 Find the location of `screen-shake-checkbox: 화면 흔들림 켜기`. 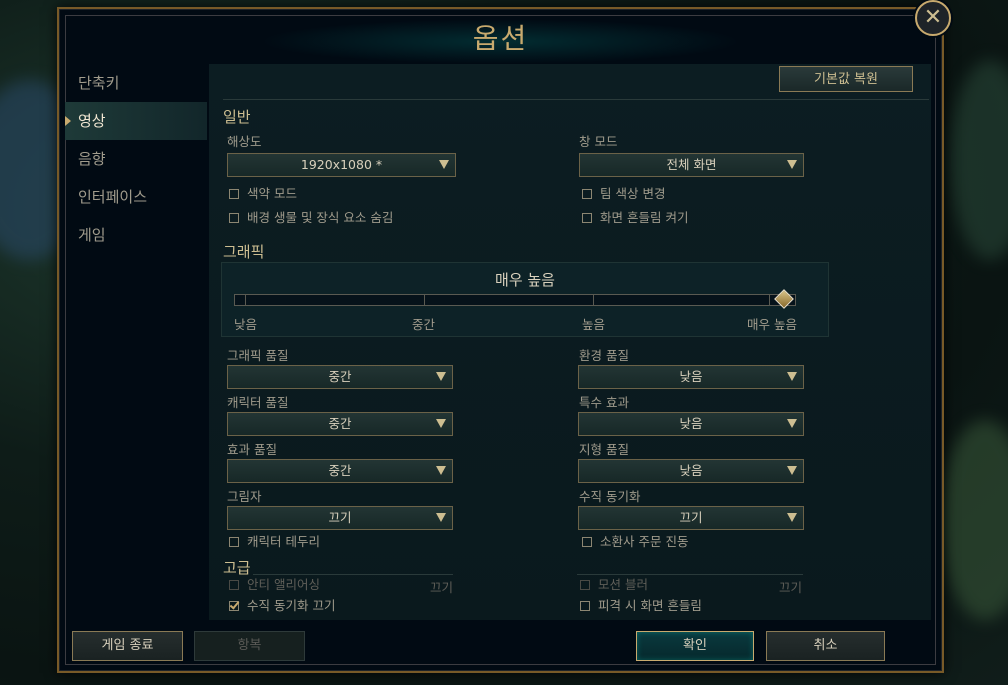

screen-shake-checkbox: 화면 흔들림 켜기 is located at coordinates (635, 218).